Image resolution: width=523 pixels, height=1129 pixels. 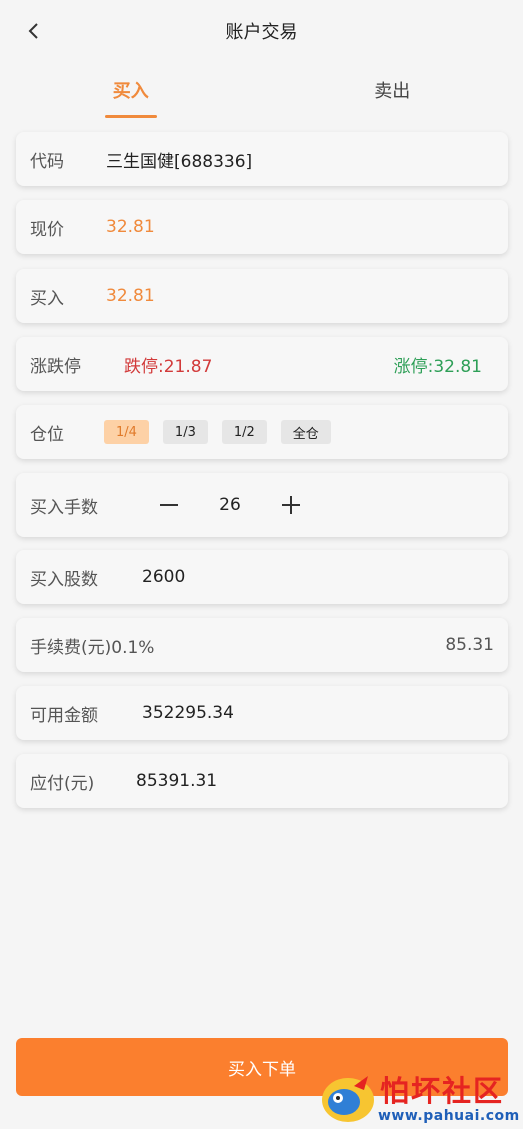 What do you see at coordinates (55, 366) in the screenshot?
I see `limits-label: 涨跌停` at bounding box center [55, 366].